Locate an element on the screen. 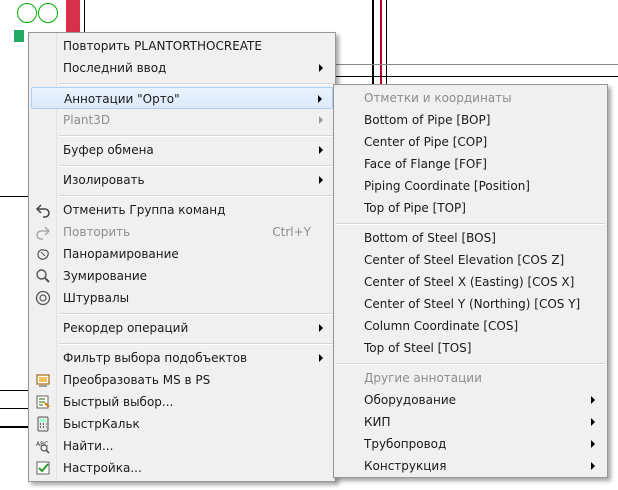 The width and height of the screenshot is (618, 490). menu-item-quickcalc: БыстрКальк is located at coordinates (182, 424).